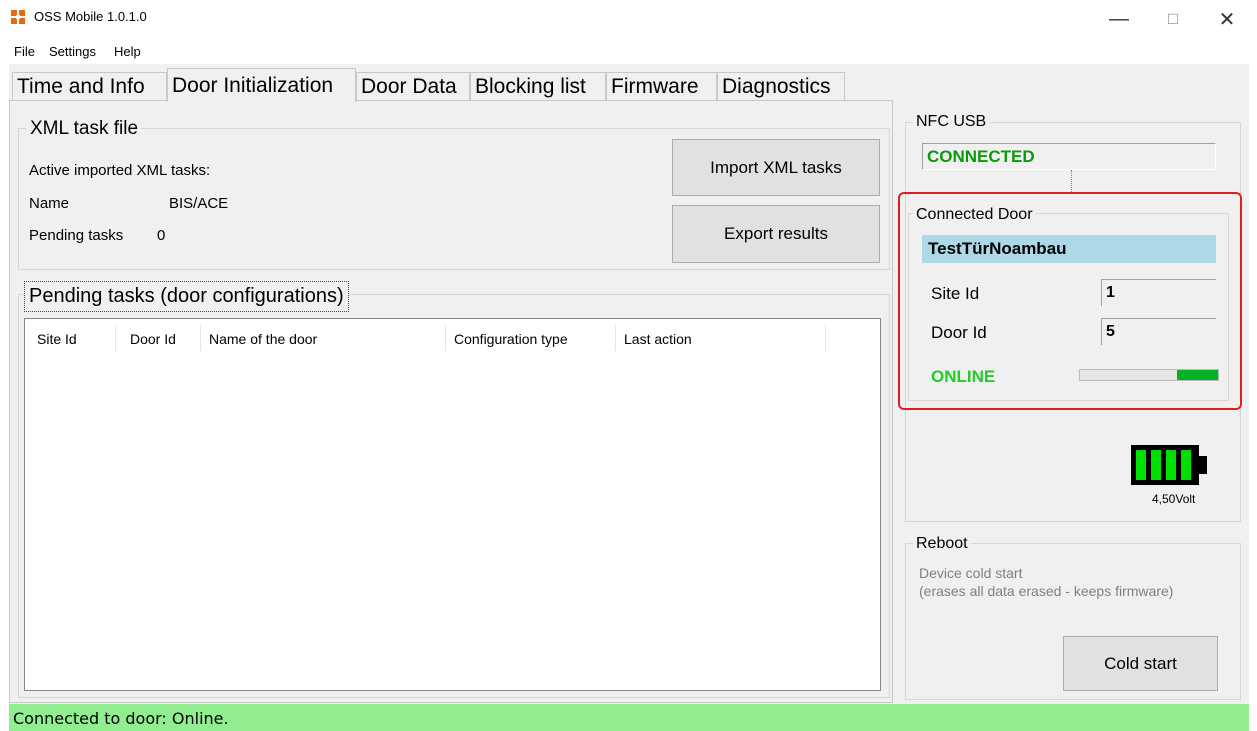  Describe the element at coordinates (120, 170) in the screenshot. I see `active-tasks-label: Active imported XML tasks:` at that location.